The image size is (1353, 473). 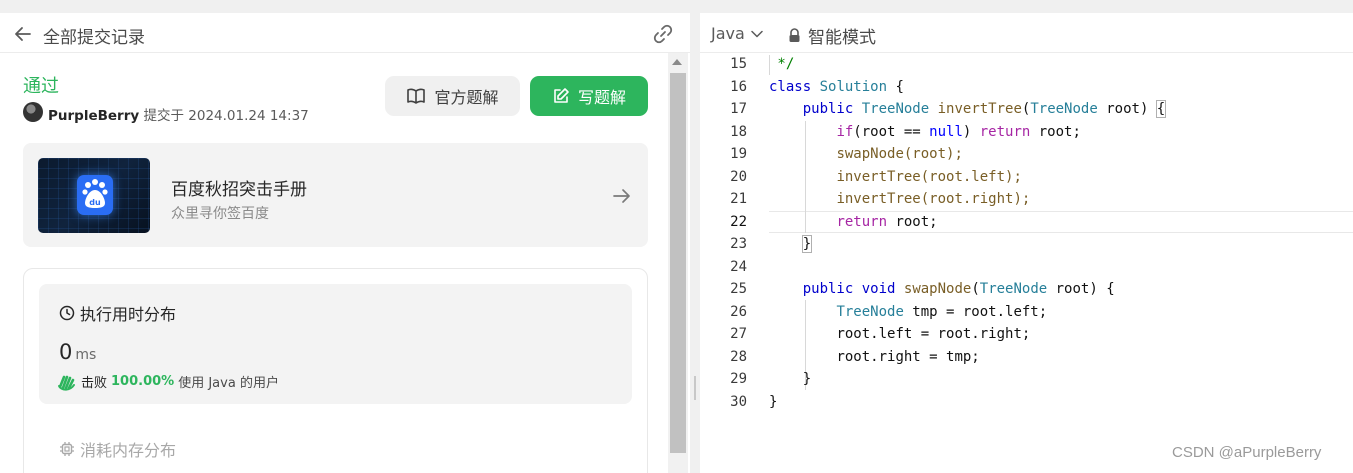 I want to click on code-token: root, so click(x=1123, y=109).